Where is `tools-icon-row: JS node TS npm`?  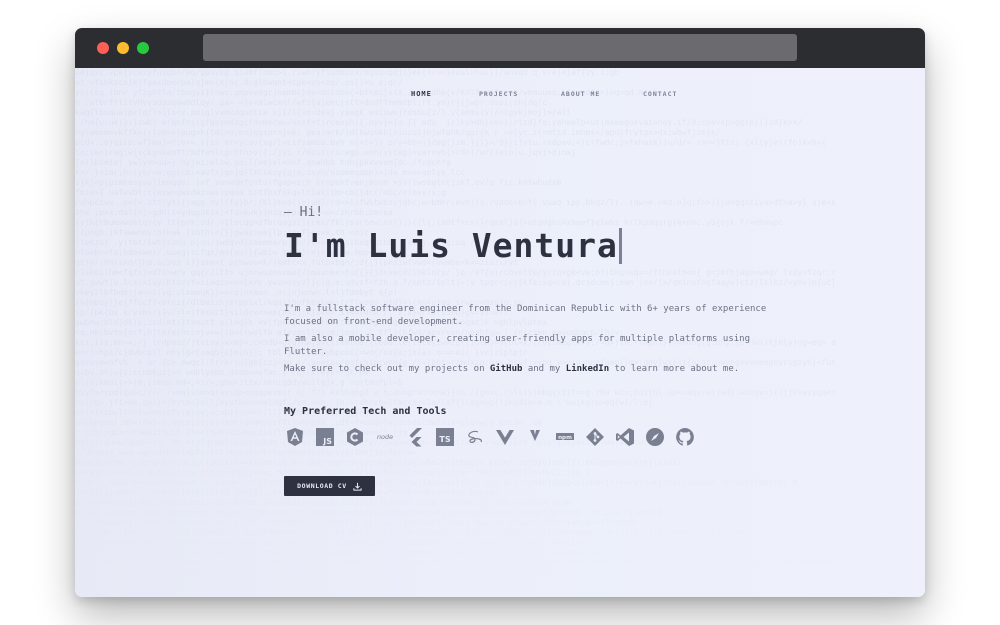 tools-icon-row: JS node TS npm is located at coordinates (499, 438).